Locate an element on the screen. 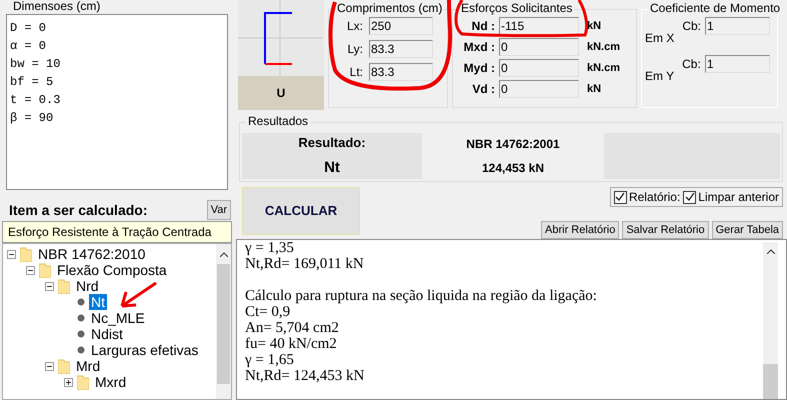 This screenshot has width=787, height=400. channel-section-drawing is located at coordinates (278, 39).